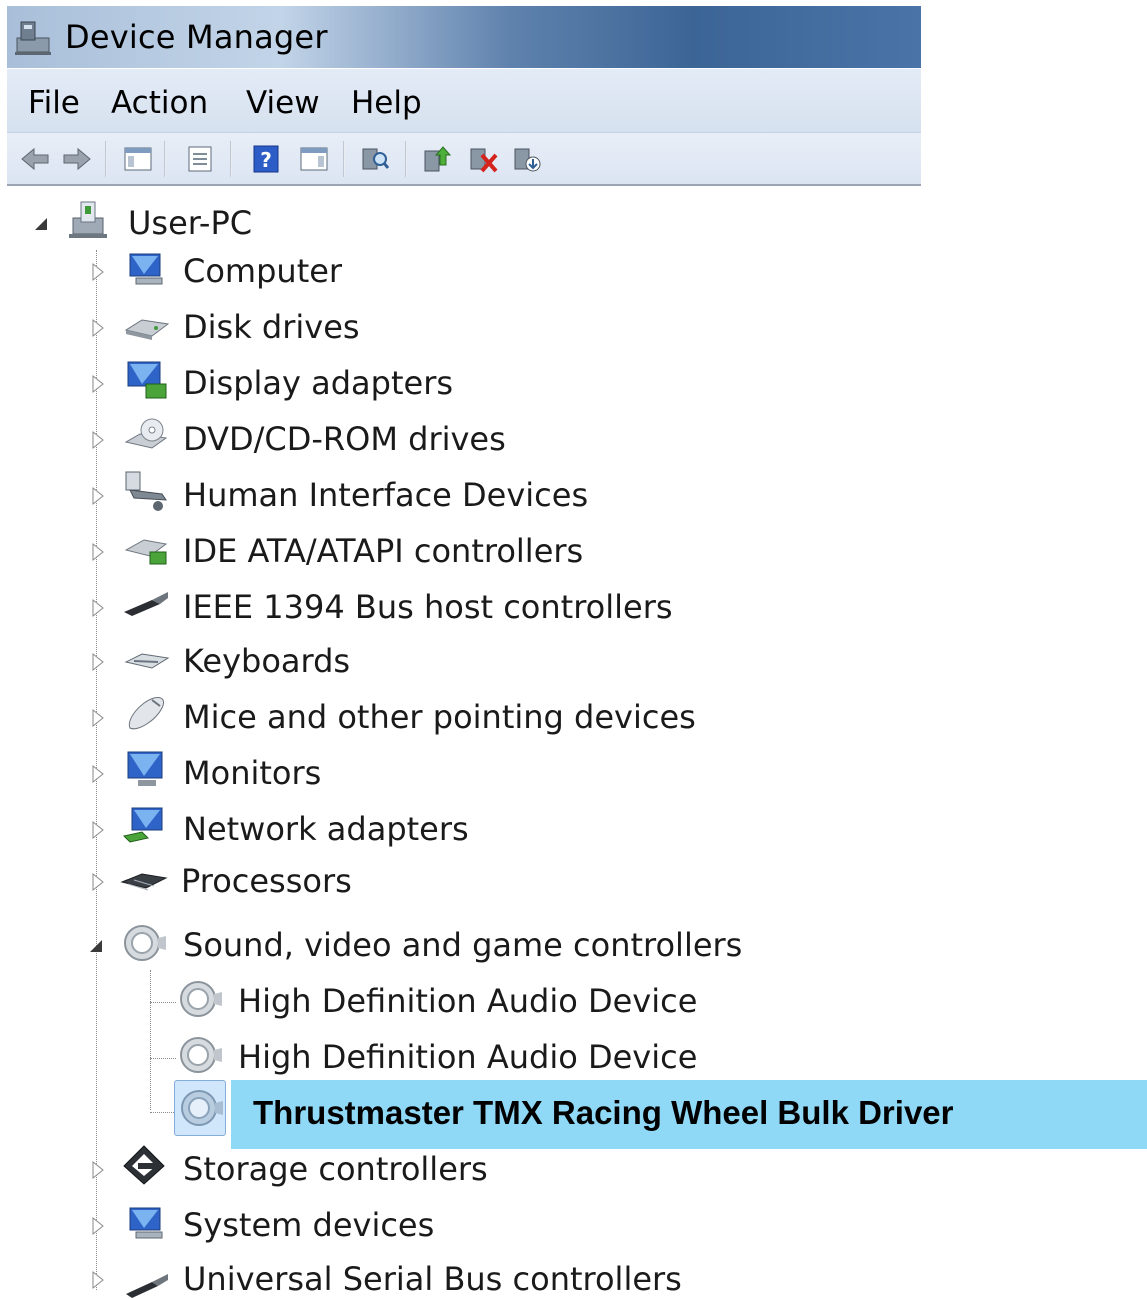 The width and height of the screenshot is (1147, 1299). I want to click on tree-root-node: User-PC, so click(150, 223).